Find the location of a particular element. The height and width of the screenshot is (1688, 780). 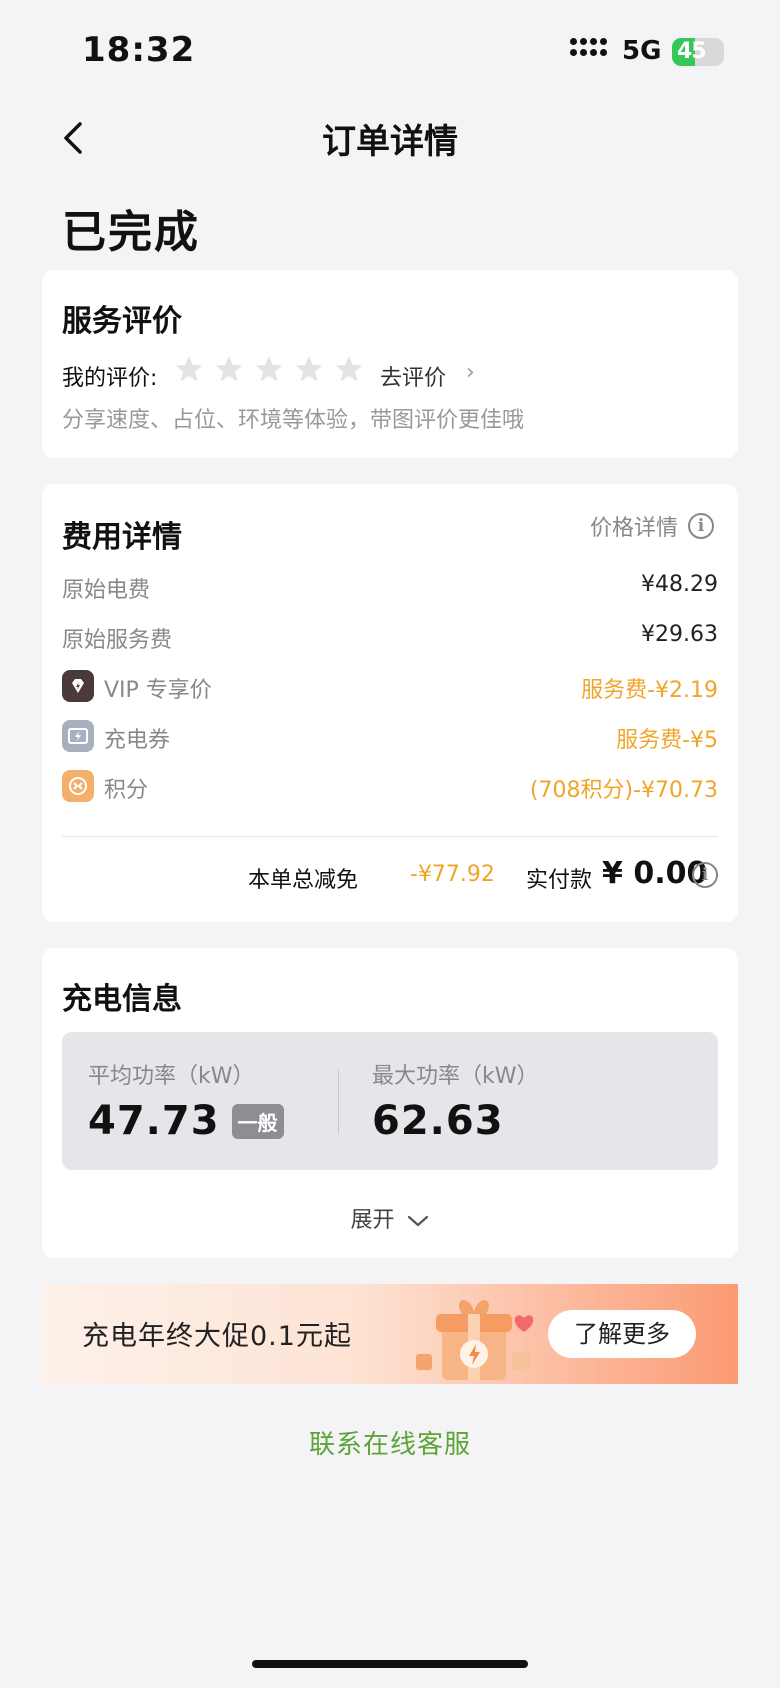

price-detail-link: 价格详情 i is located at coordinates (652, 526).